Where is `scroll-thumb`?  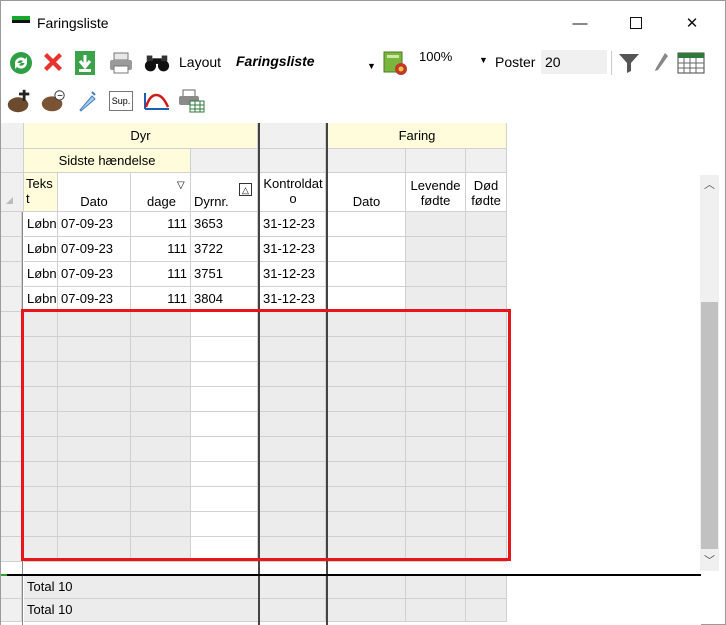
scroll-thumb is located at coordinates (709, 425).